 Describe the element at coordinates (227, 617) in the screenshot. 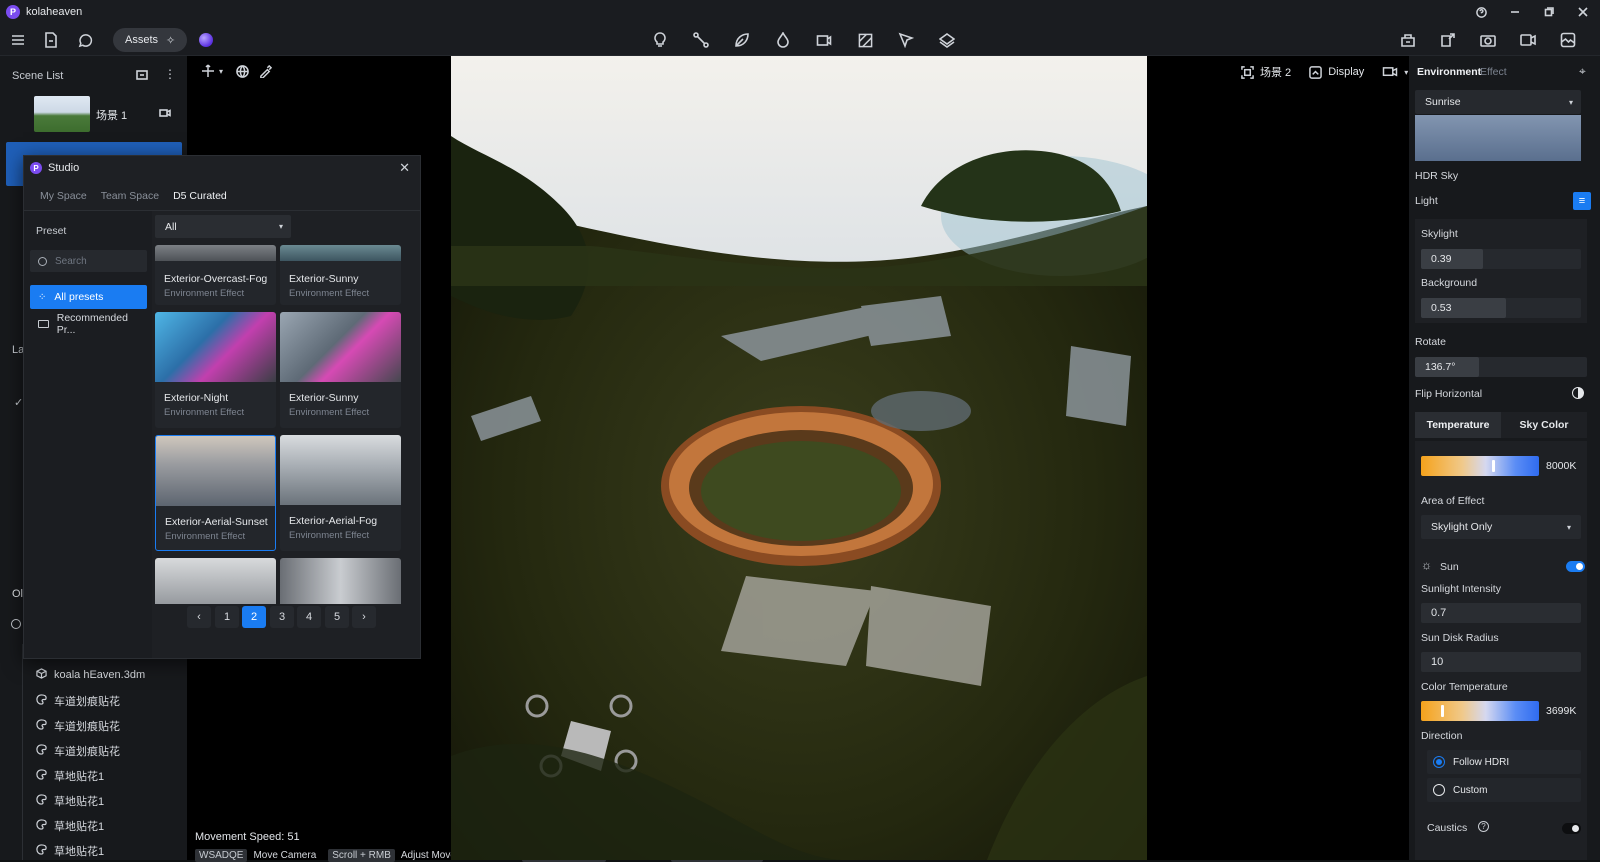

I see `page-button: 1` at that location.